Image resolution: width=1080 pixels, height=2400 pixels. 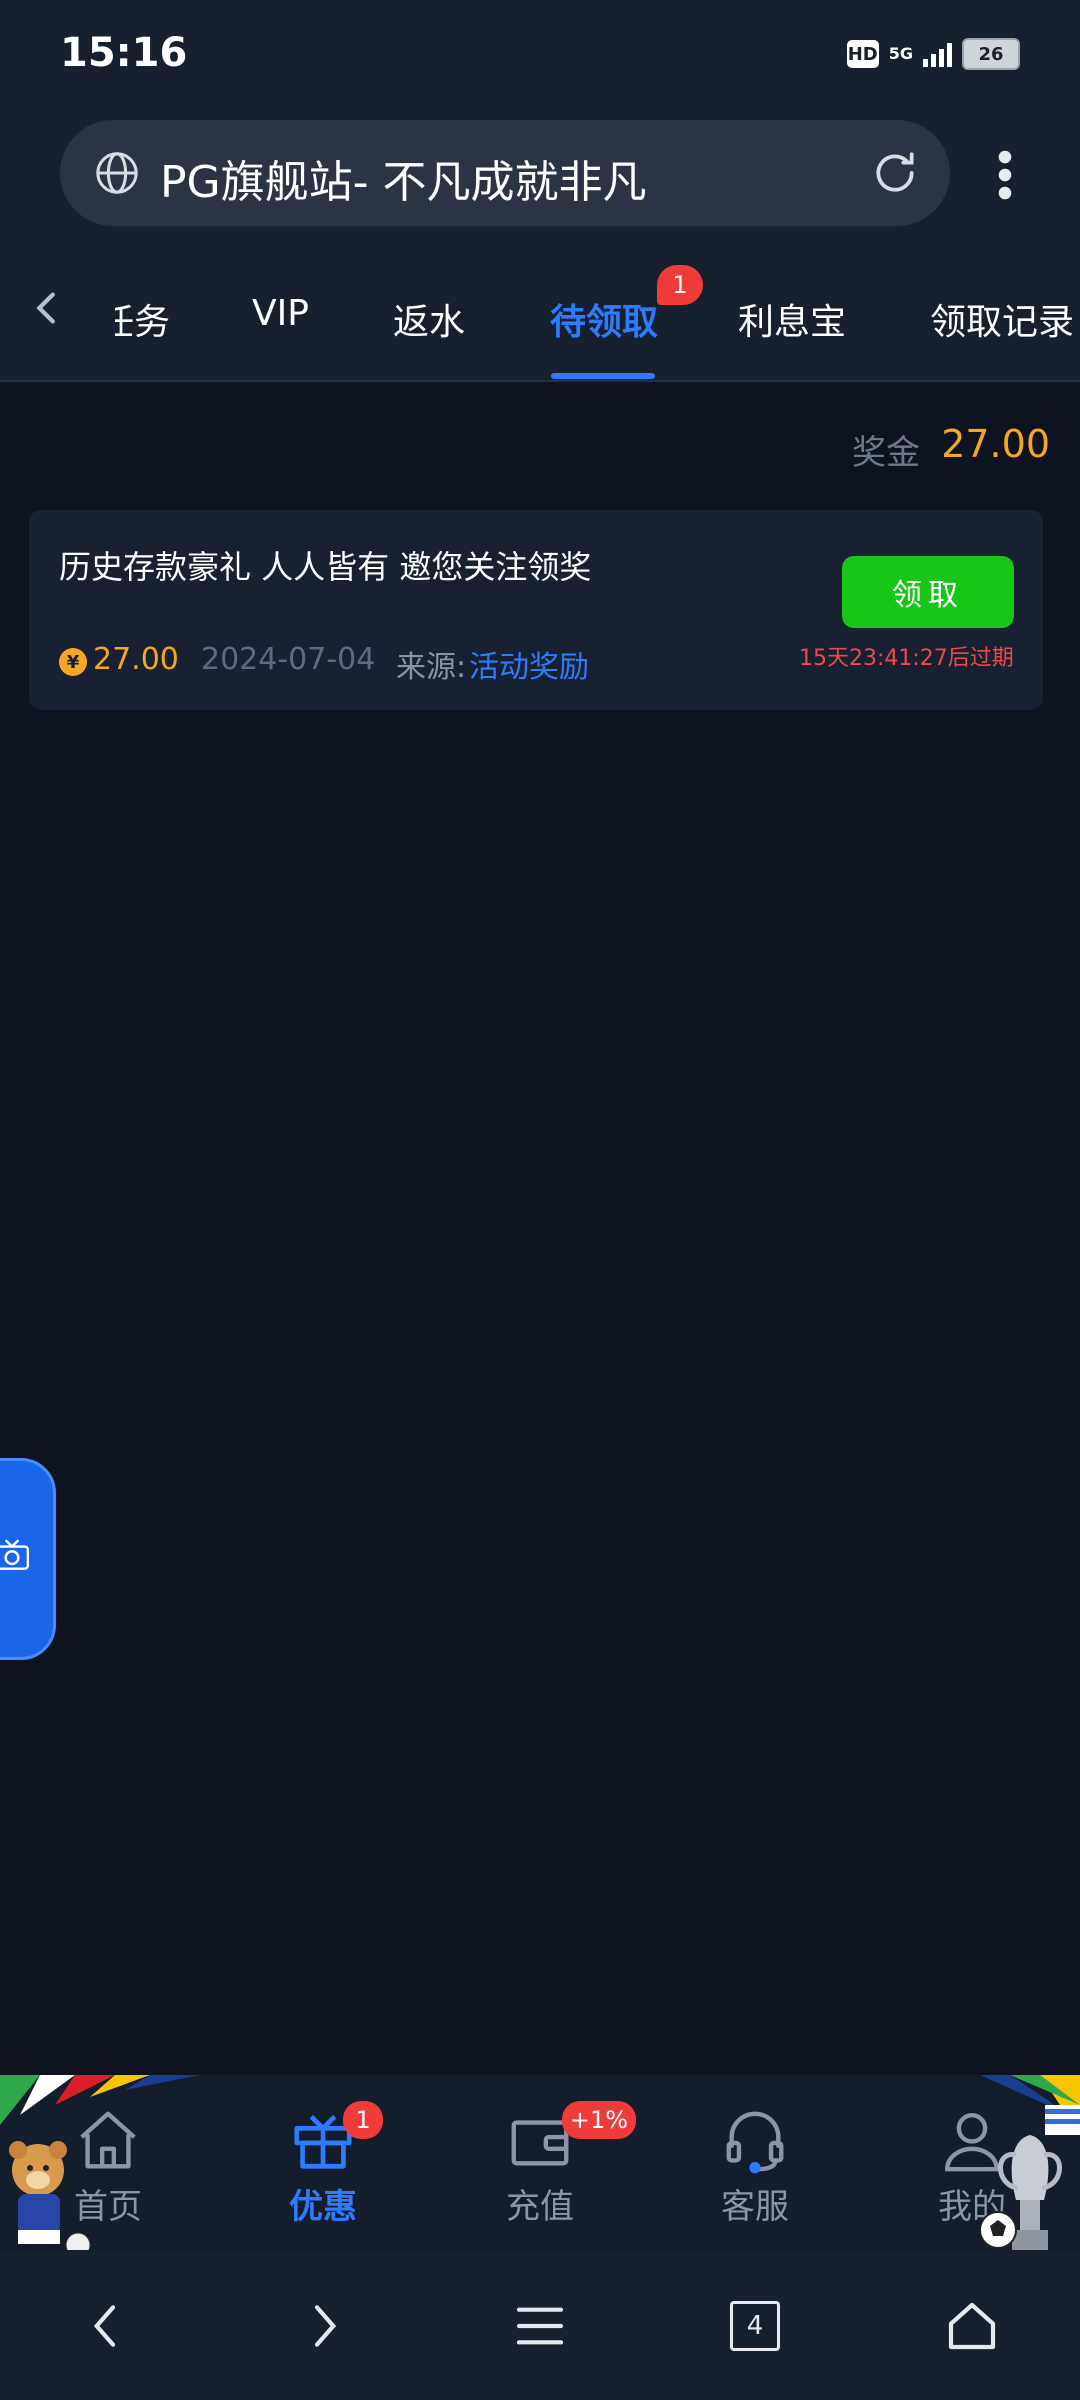 I want to click on claim-button: 领取, so click(x=928, y=592).